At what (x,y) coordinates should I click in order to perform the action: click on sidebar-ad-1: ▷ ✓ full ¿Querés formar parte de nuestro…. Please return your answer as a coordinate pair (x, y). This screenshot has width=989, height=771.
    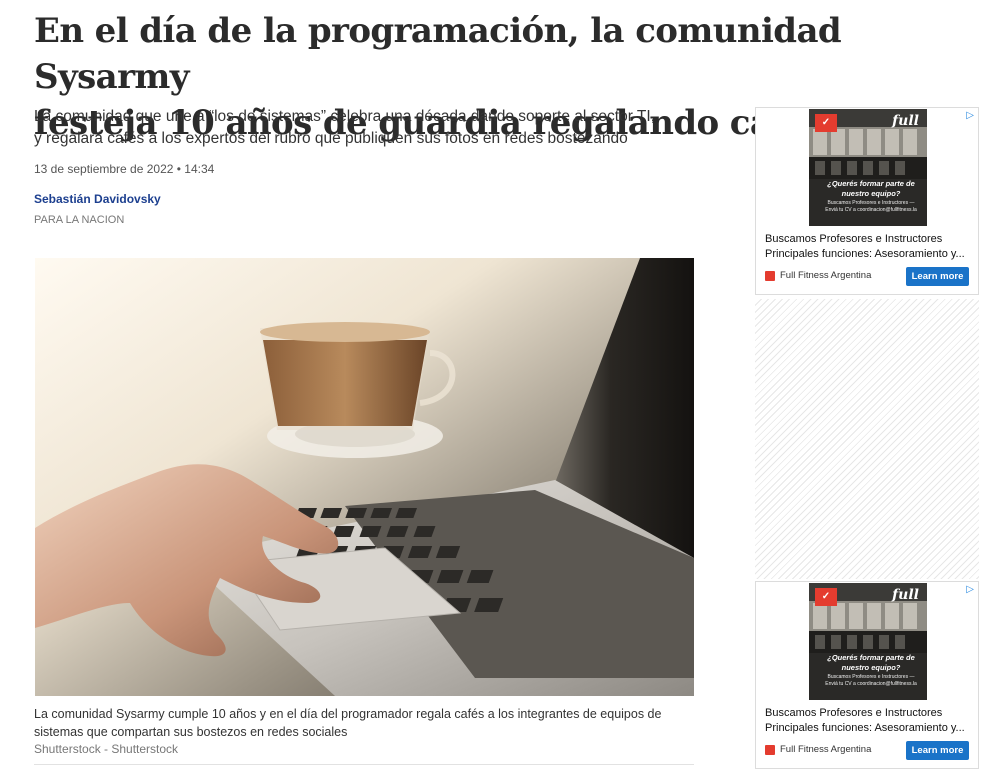
    Looking at the image, I should click on (867, 201).